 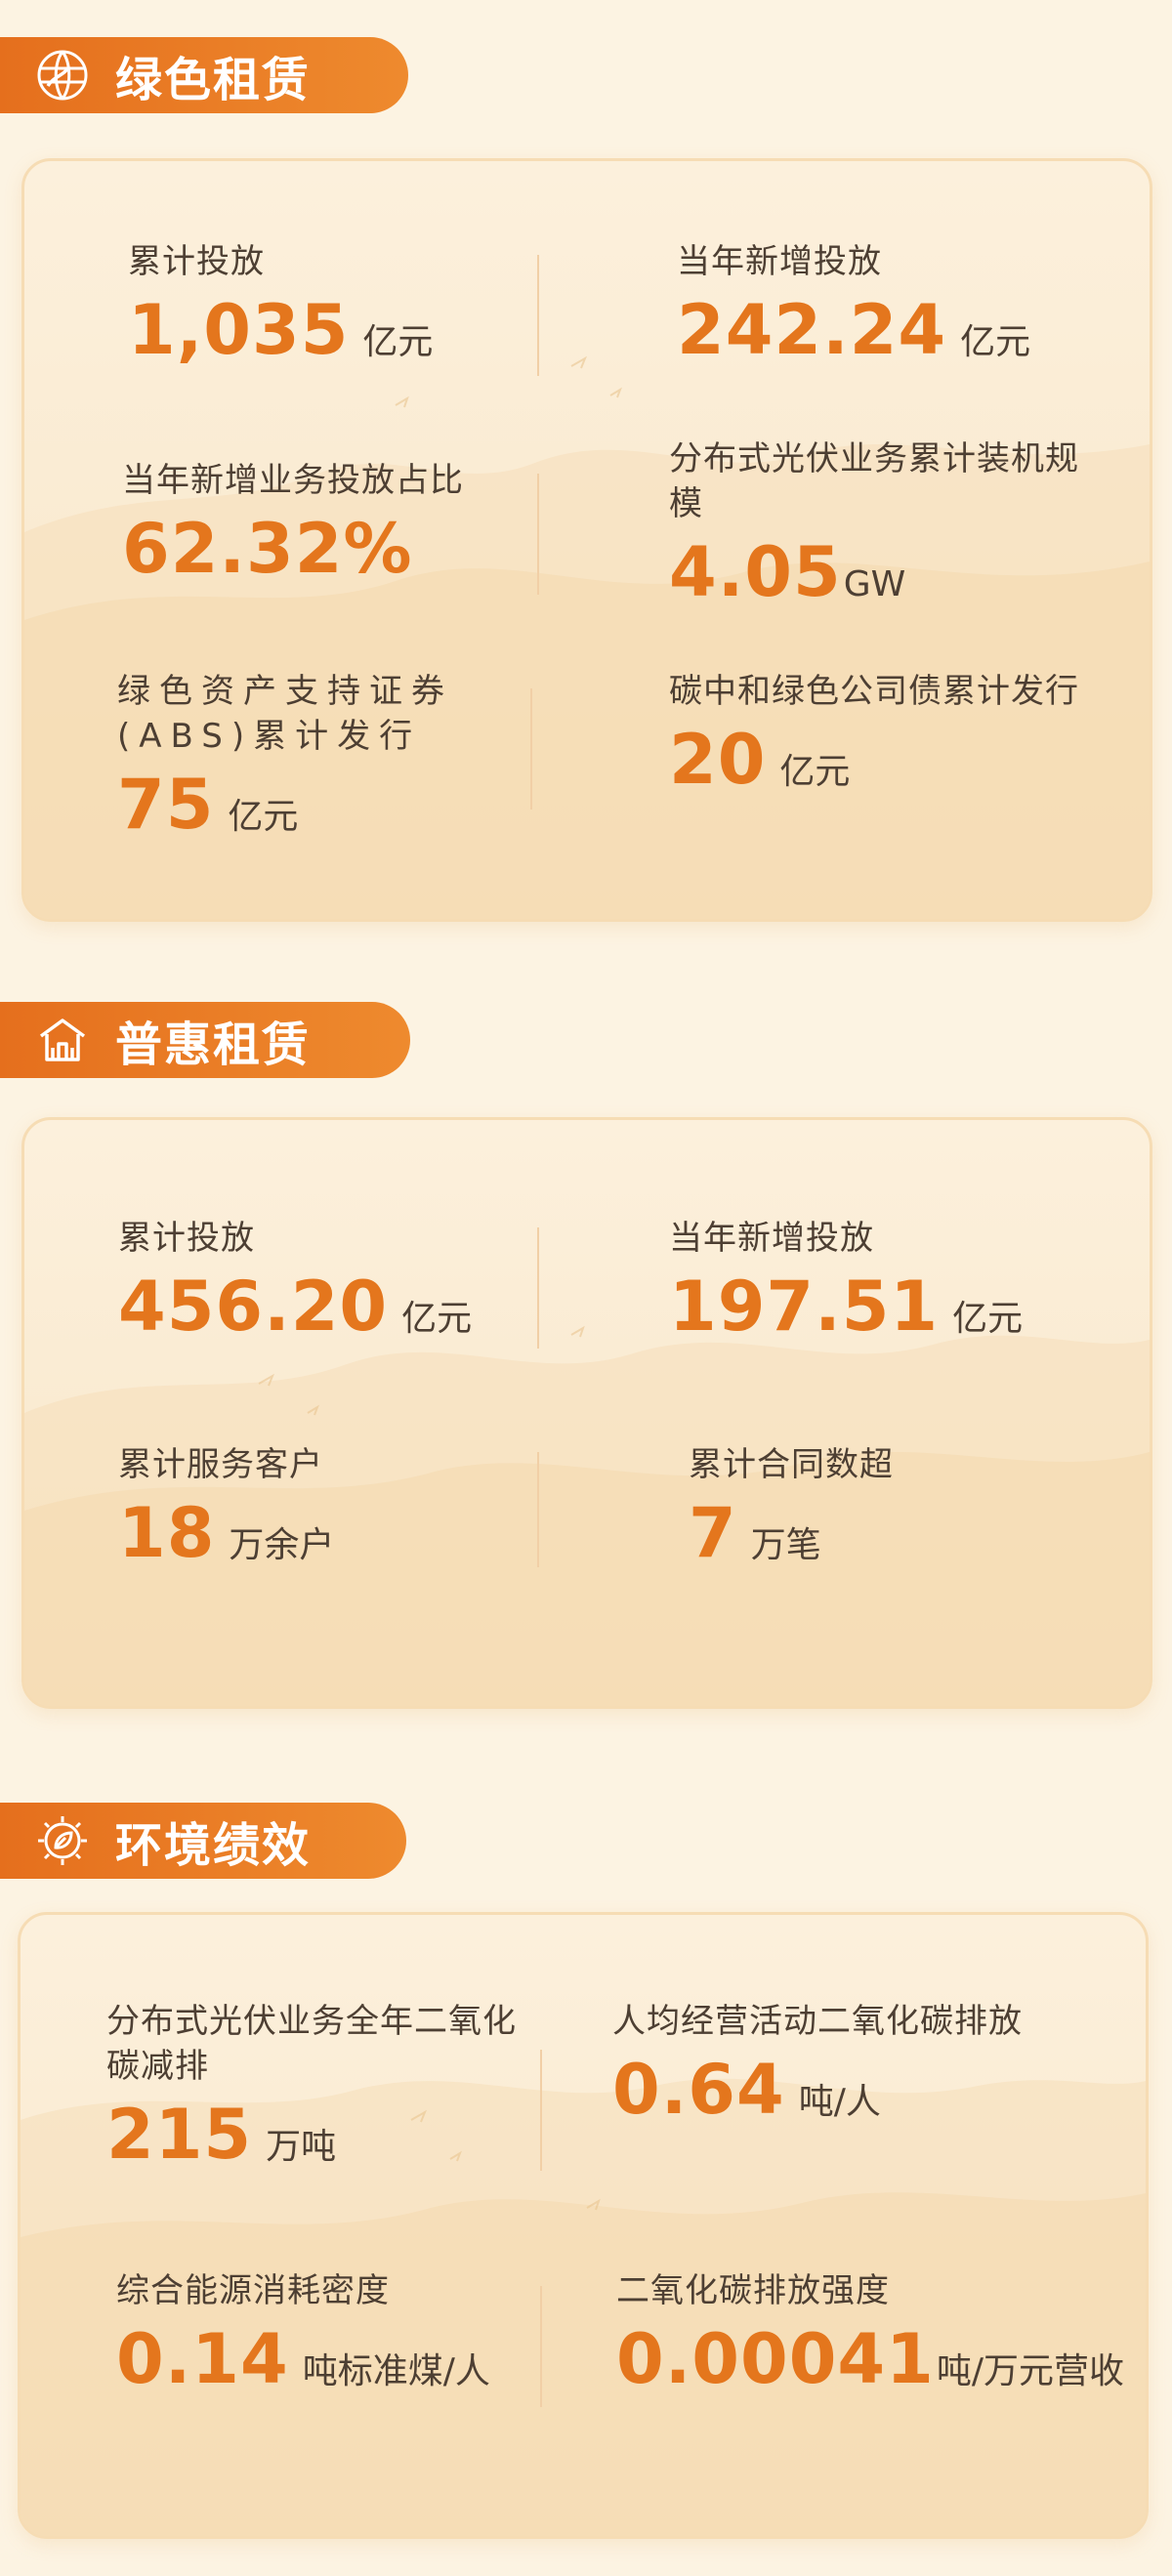 I want to click on stat-value: 4.05, so click(x=755, y=572).